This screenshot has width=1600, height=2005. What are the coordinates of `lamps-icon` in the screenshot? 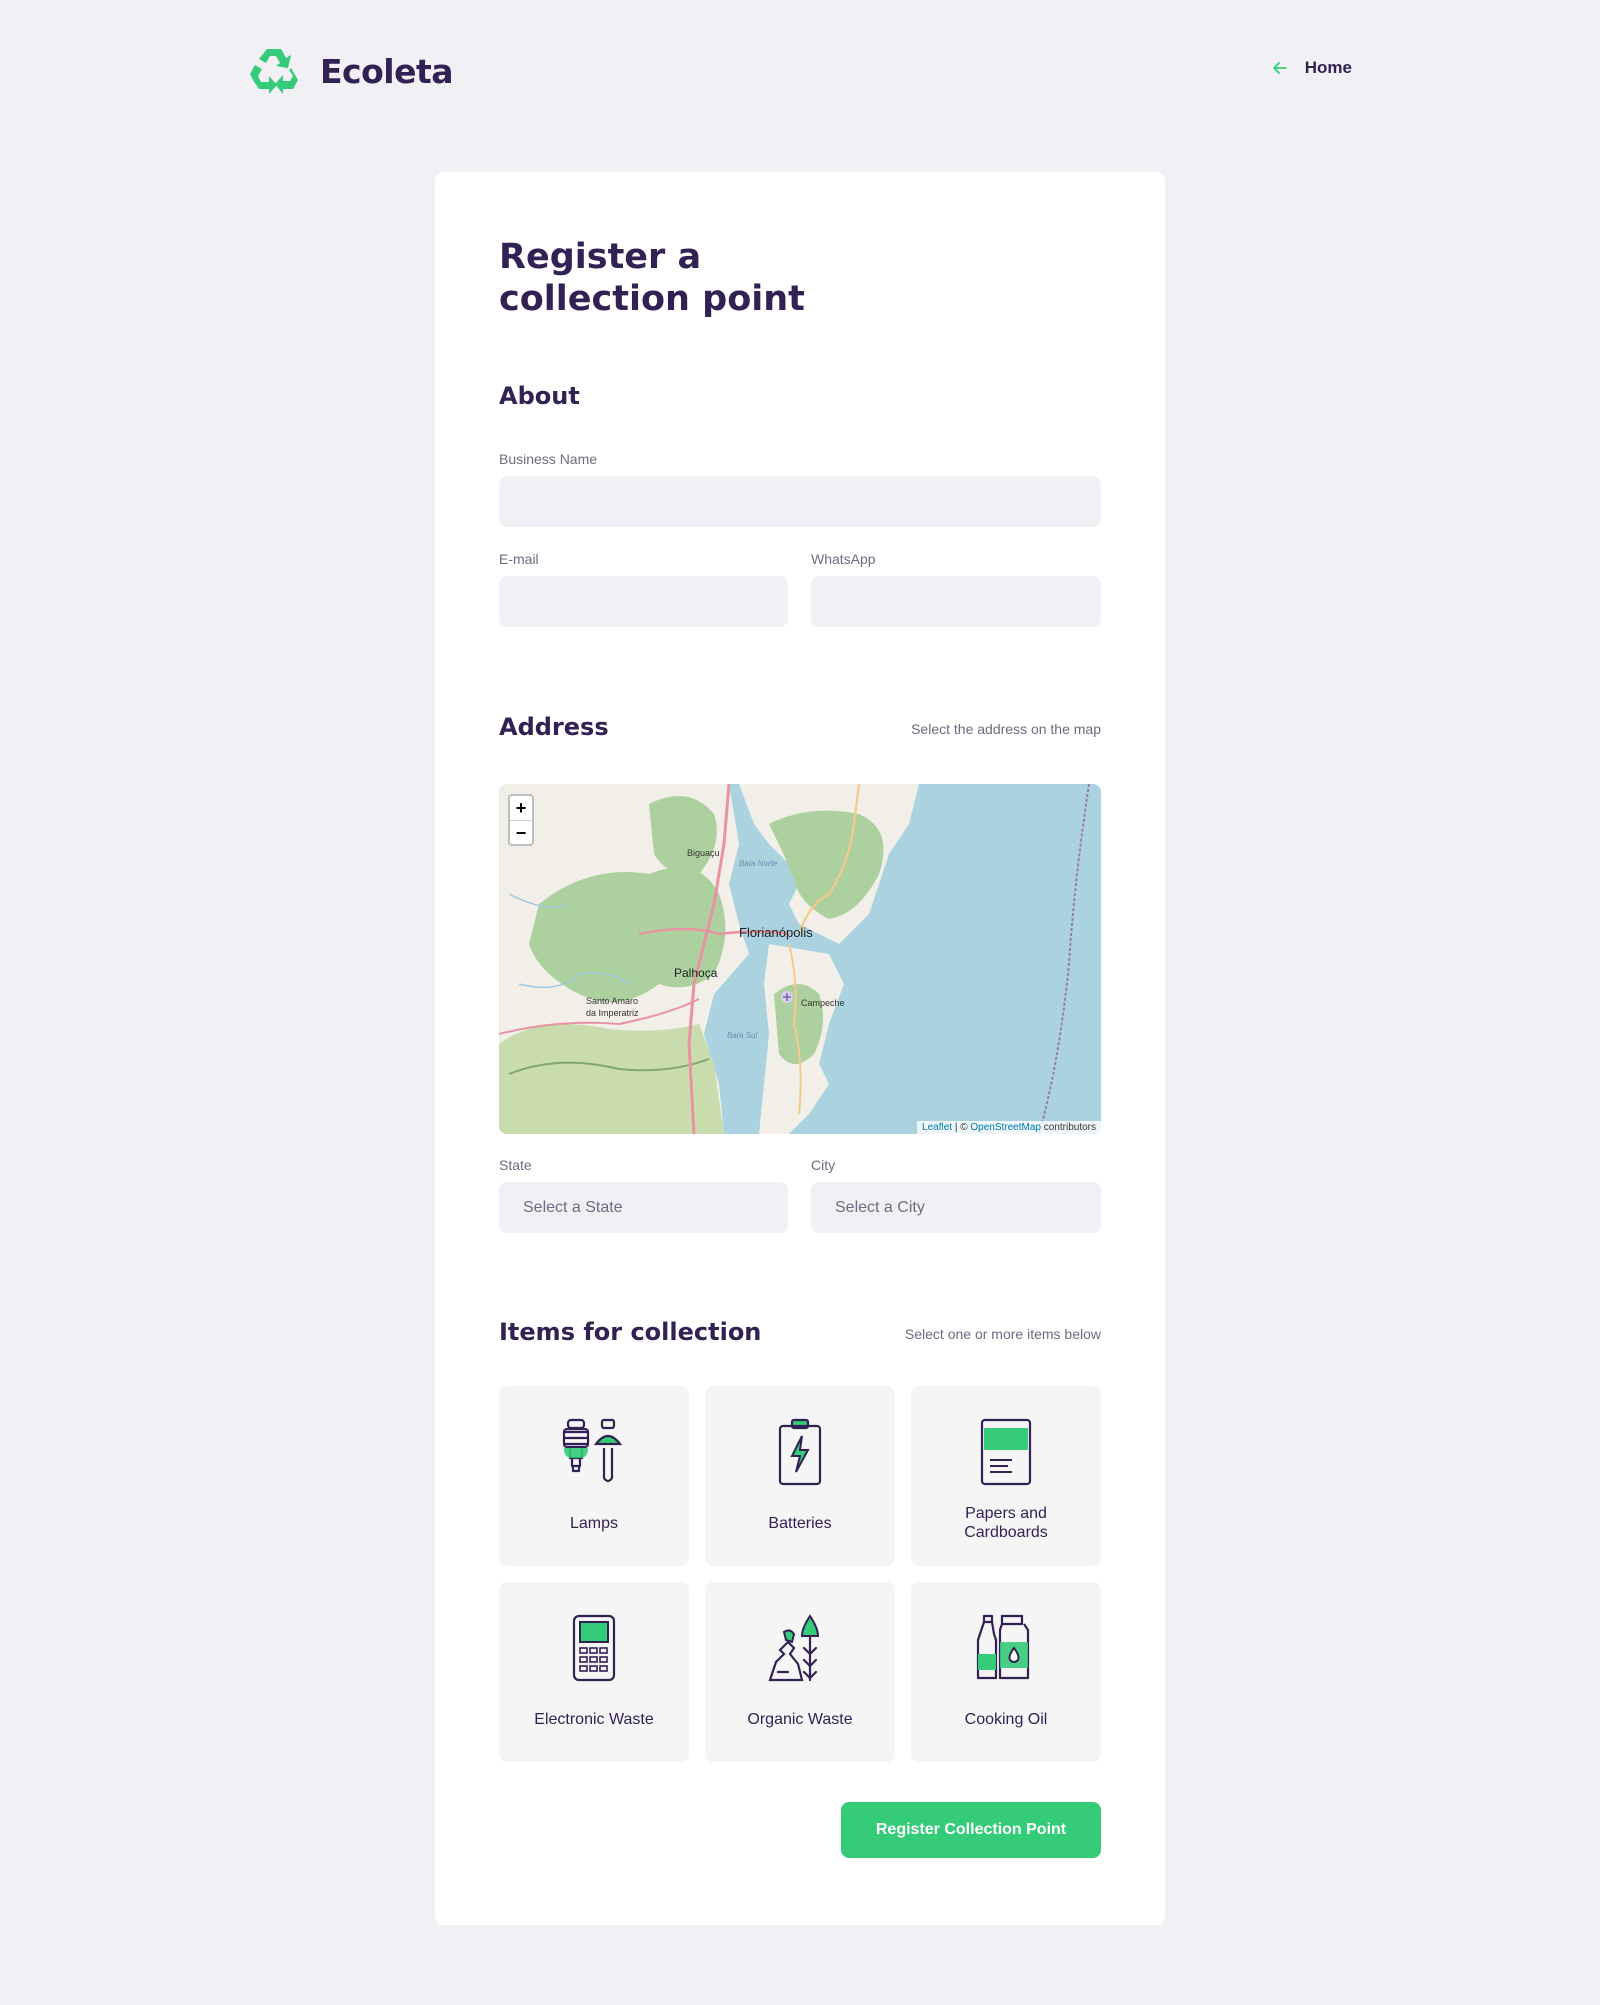 It's located at (592, 1450).